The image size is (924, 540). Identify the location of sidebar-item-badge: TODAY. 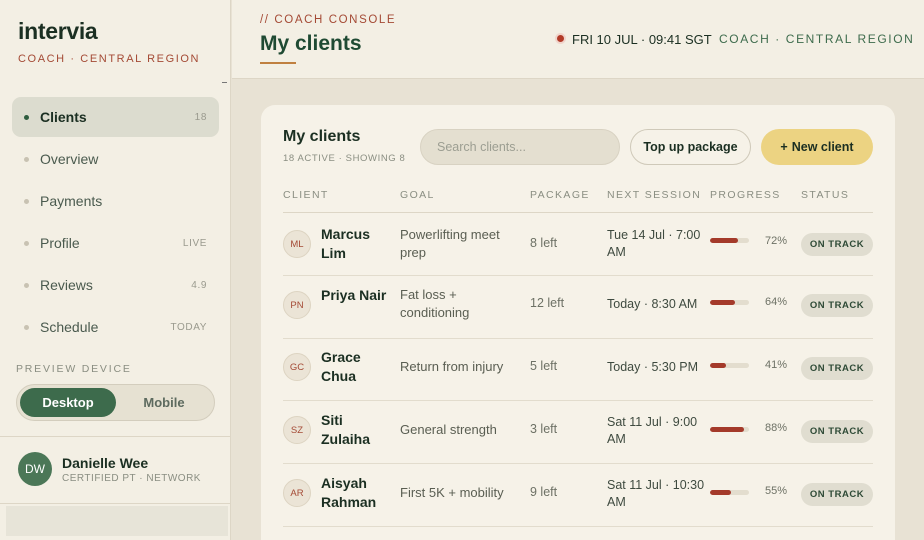
(188, 327).